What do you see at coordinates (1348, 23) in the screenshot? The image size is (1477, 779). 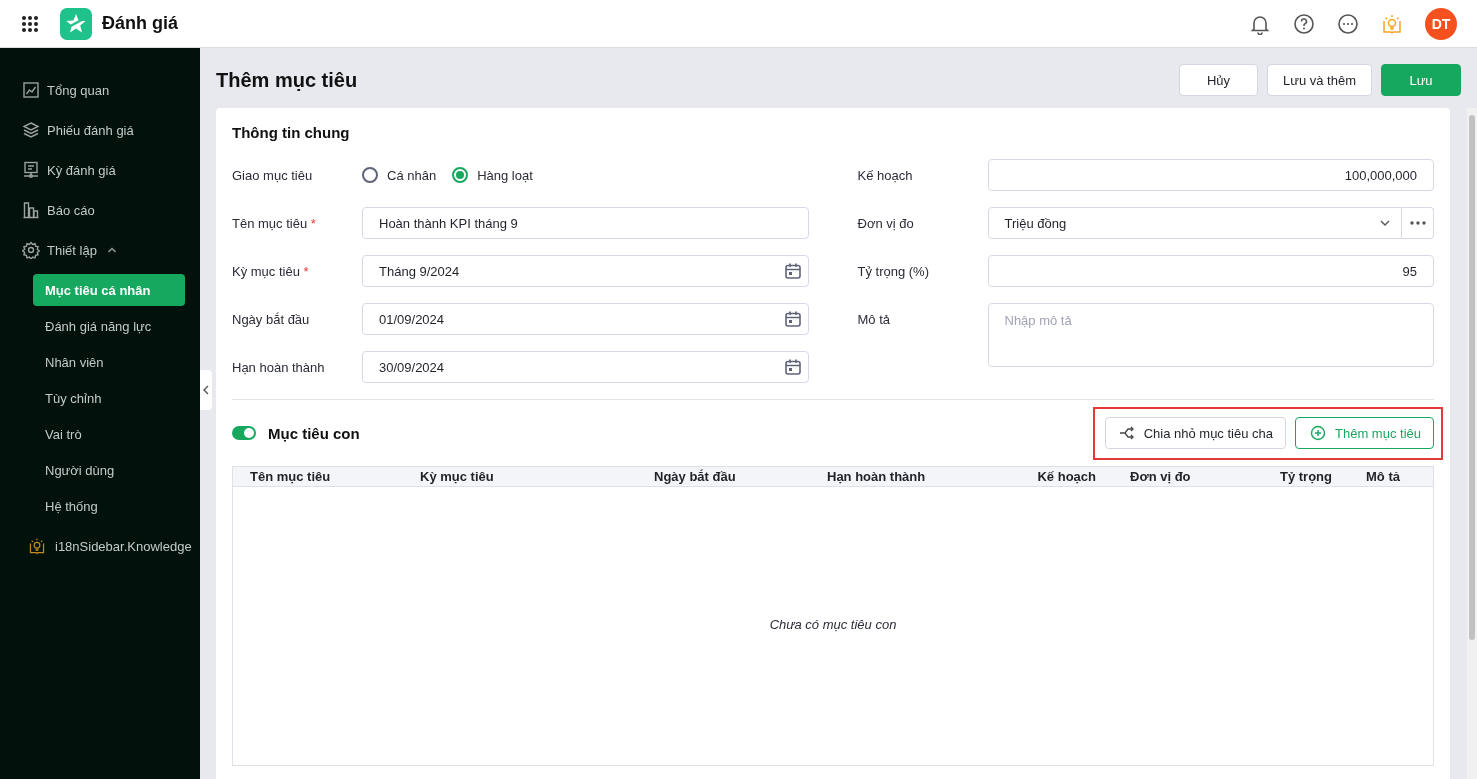 I see `more-icon` at bounding box center [1348, 23].